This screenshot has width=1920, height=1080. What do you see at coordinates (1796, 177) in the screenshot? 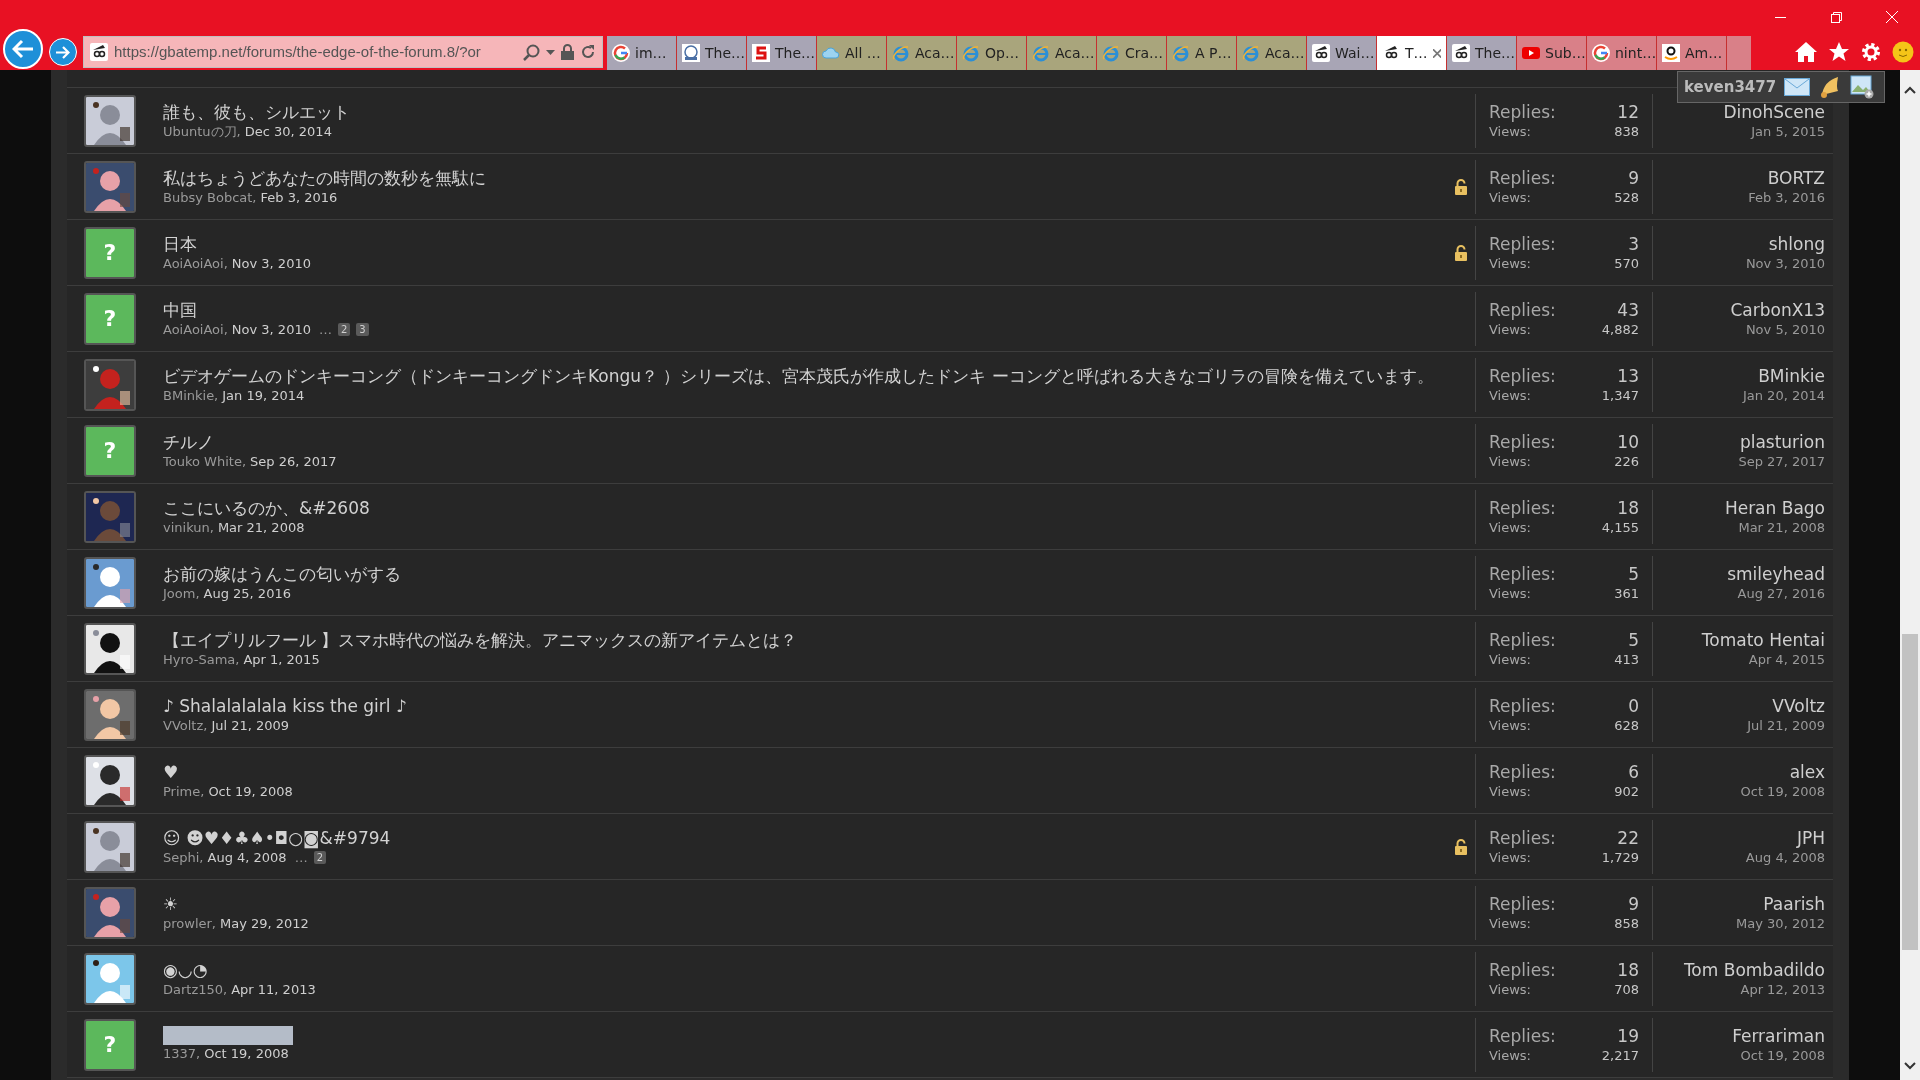
I see `last-poster: BORTZ` at bounding box center [1796, 177].